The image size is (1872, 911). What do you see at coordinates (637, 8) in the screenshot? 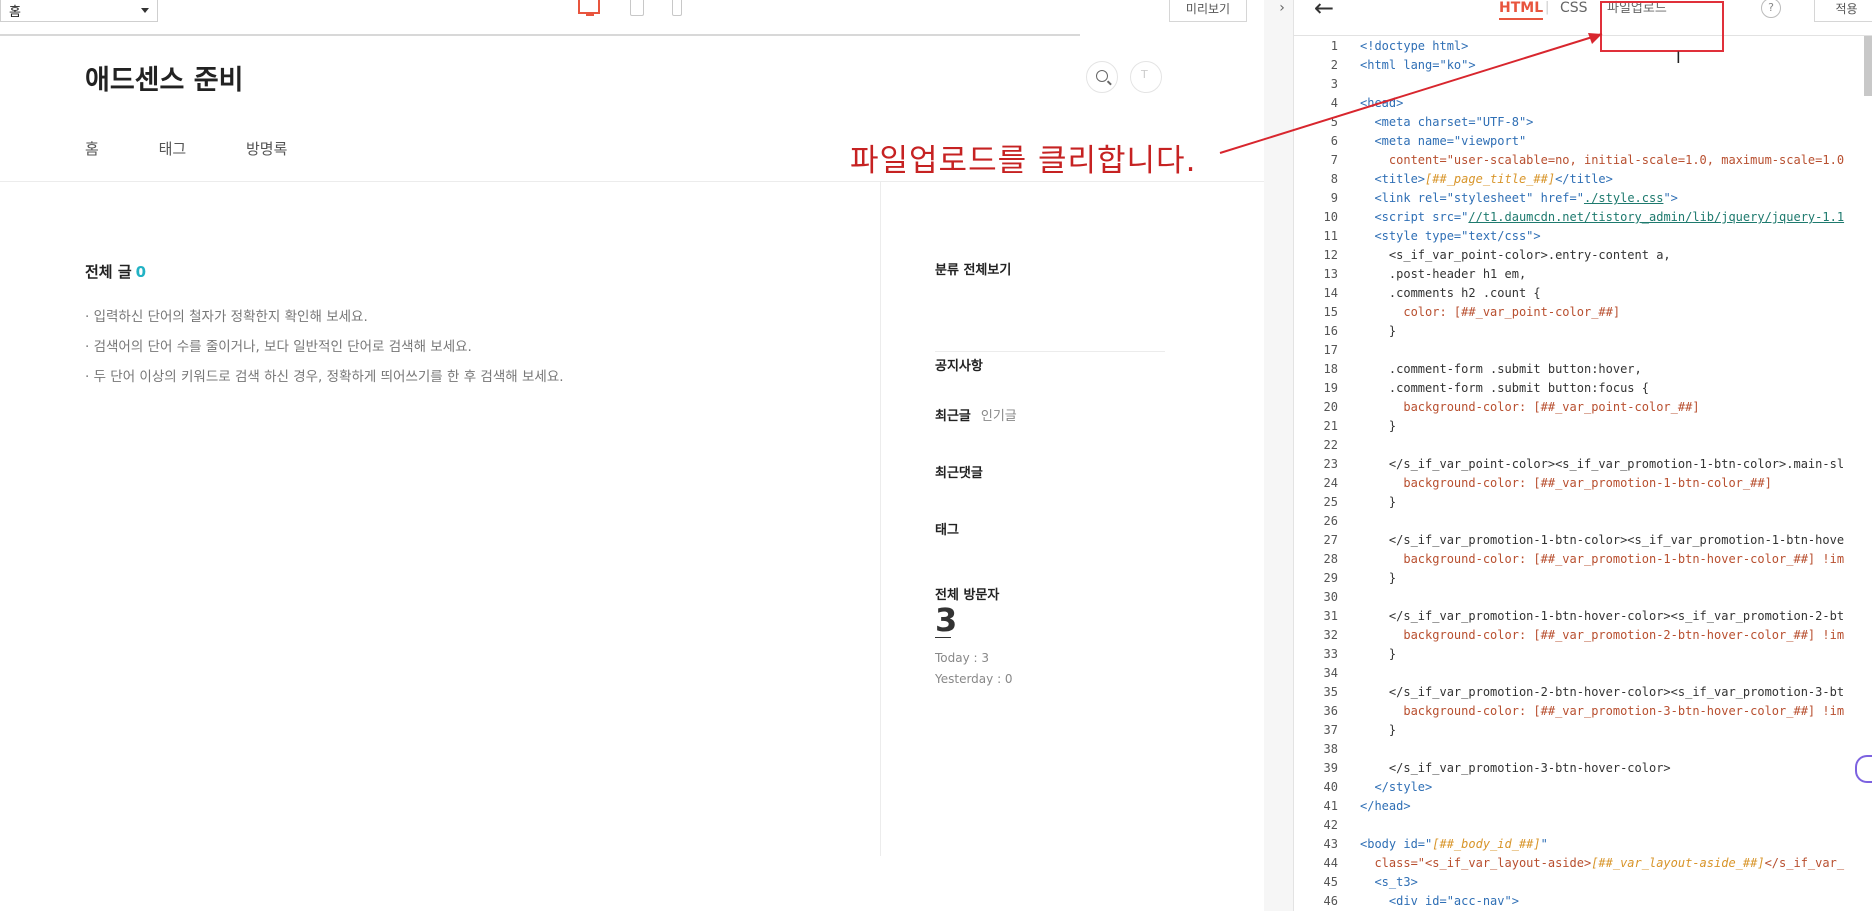
I see `tablet-icon` at bounding box center [637, 8].